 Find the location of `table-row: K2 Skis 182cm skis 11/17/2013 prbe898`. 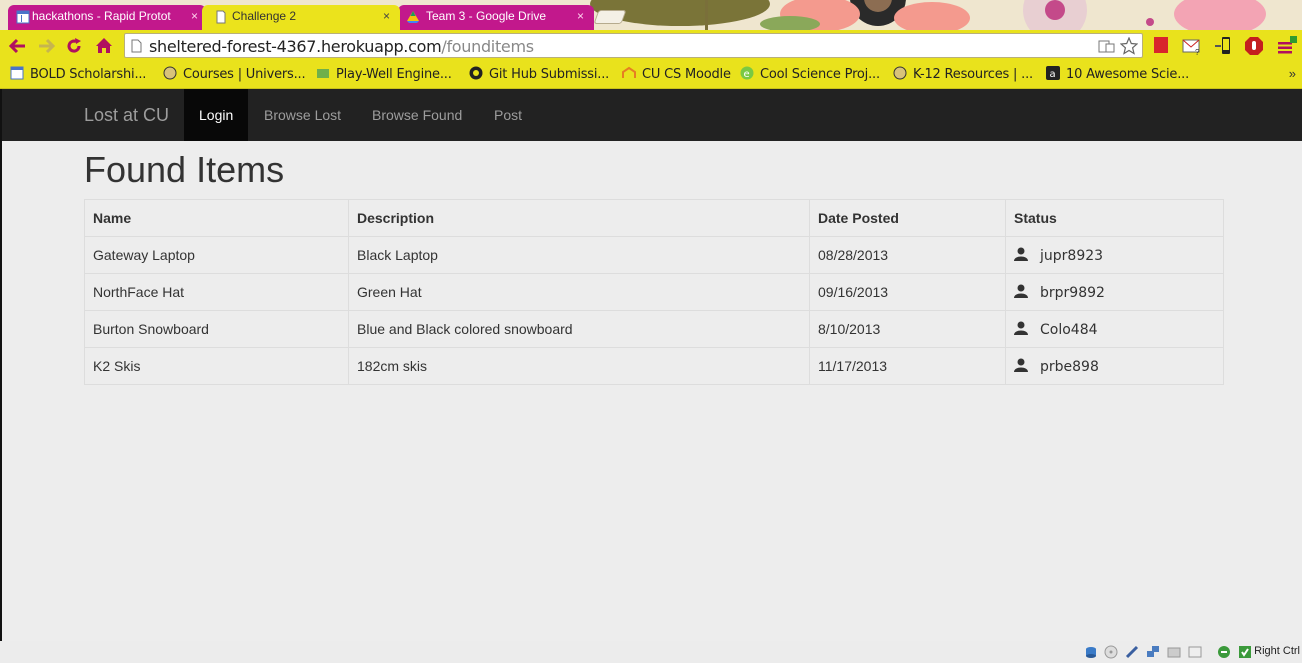

table-row: K2 Skis 182cm skis 11/17/2013 prbe898 is located at coordinates (654, 366).